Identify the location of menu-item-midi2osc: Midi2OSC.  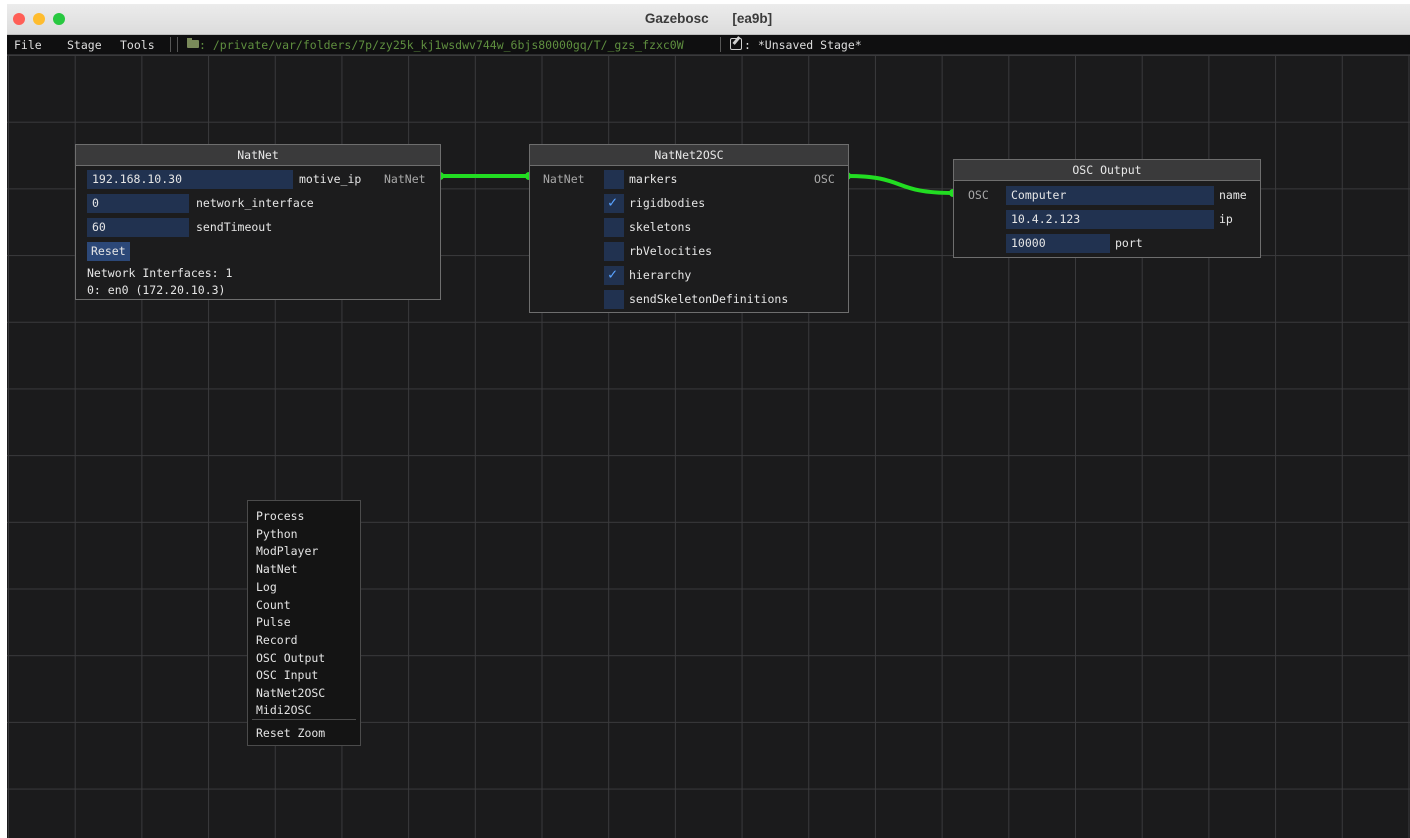
(283, 710).